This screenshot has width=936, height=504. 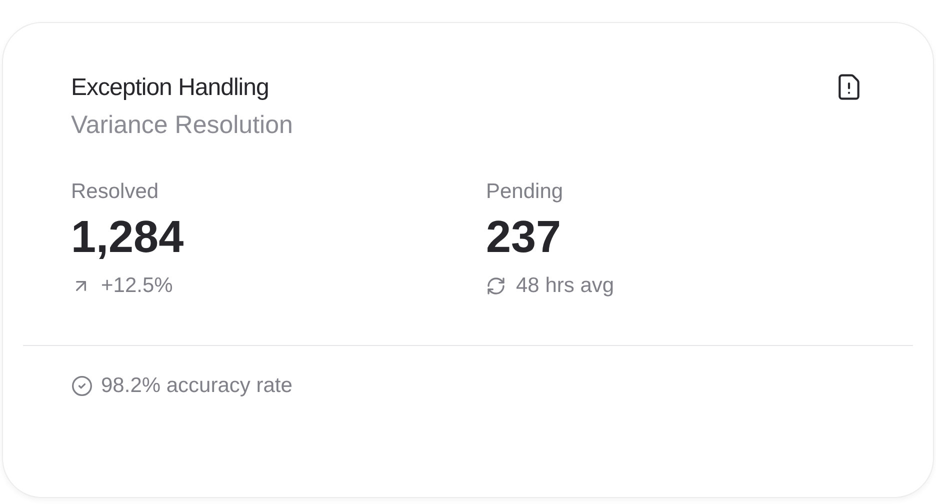 What do you see at coordinates (137, 286) in the screenshot?
I see `stat-note: +12.5%` at bounding box center [137, 286].